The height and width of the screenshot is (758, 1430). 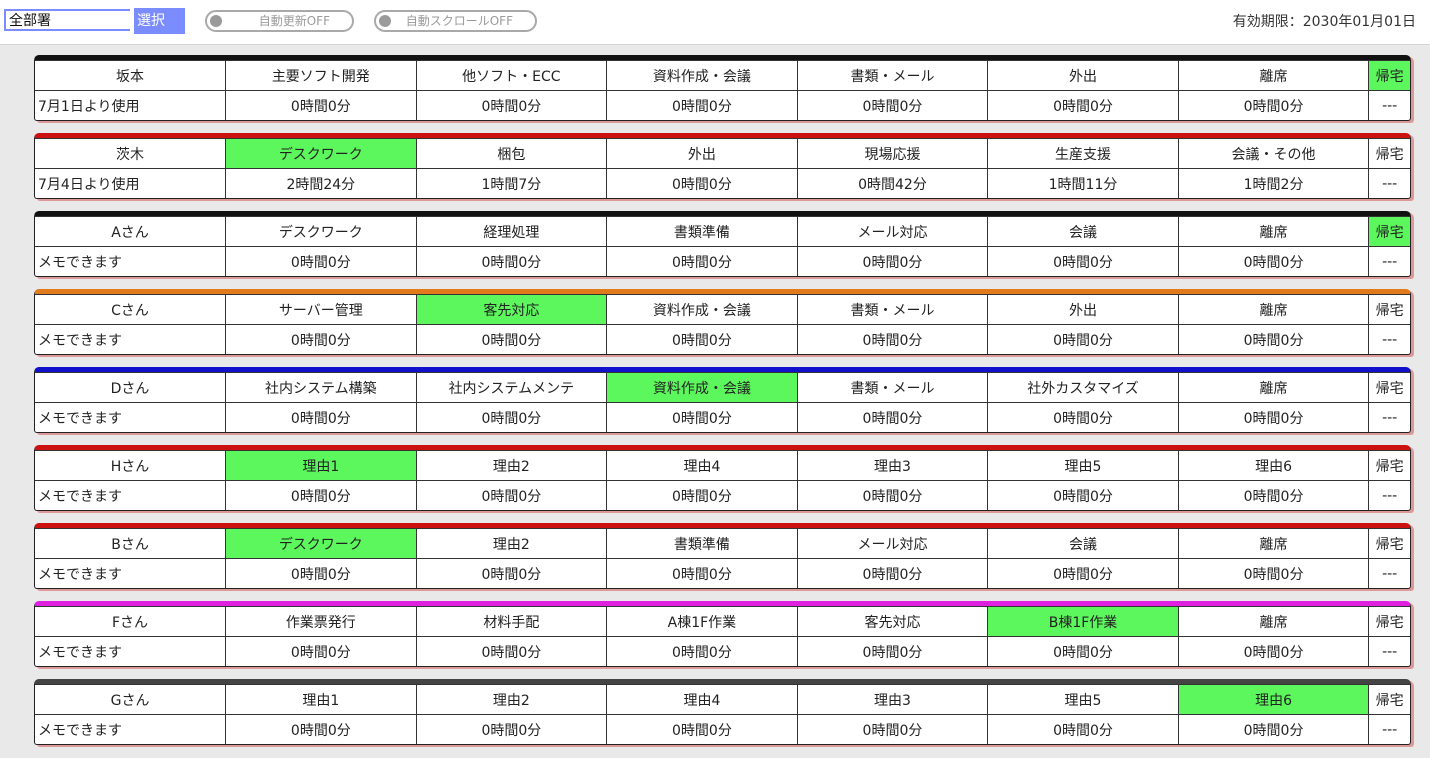 What do you see at coordinates (892, 153) in the screenshot?
I see `reason-button: 現場応援` at bounding box center [892, 153].